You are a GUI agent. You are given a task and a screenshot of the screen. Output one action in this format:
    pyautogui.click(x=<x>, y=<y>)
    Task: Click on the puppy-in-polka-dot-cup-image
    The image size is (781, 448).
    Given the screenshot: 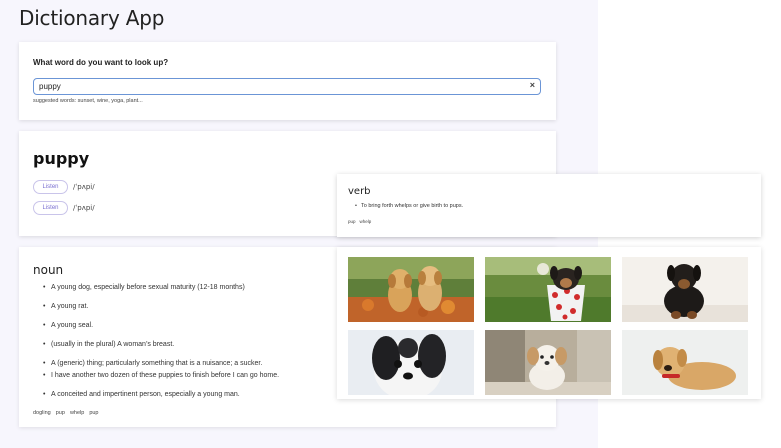 What is the action you would take?
    pyautogui.click(x=548, y=289)
    